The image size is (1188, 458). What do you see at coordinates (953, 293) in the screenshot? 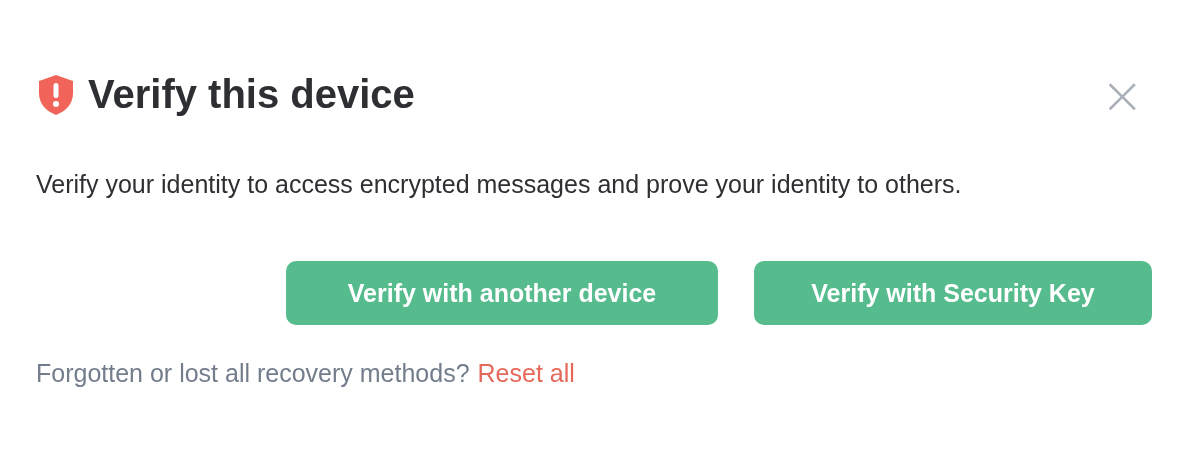
I see `verify-button: Verify with Security Key` at bounding box center [953, 293].